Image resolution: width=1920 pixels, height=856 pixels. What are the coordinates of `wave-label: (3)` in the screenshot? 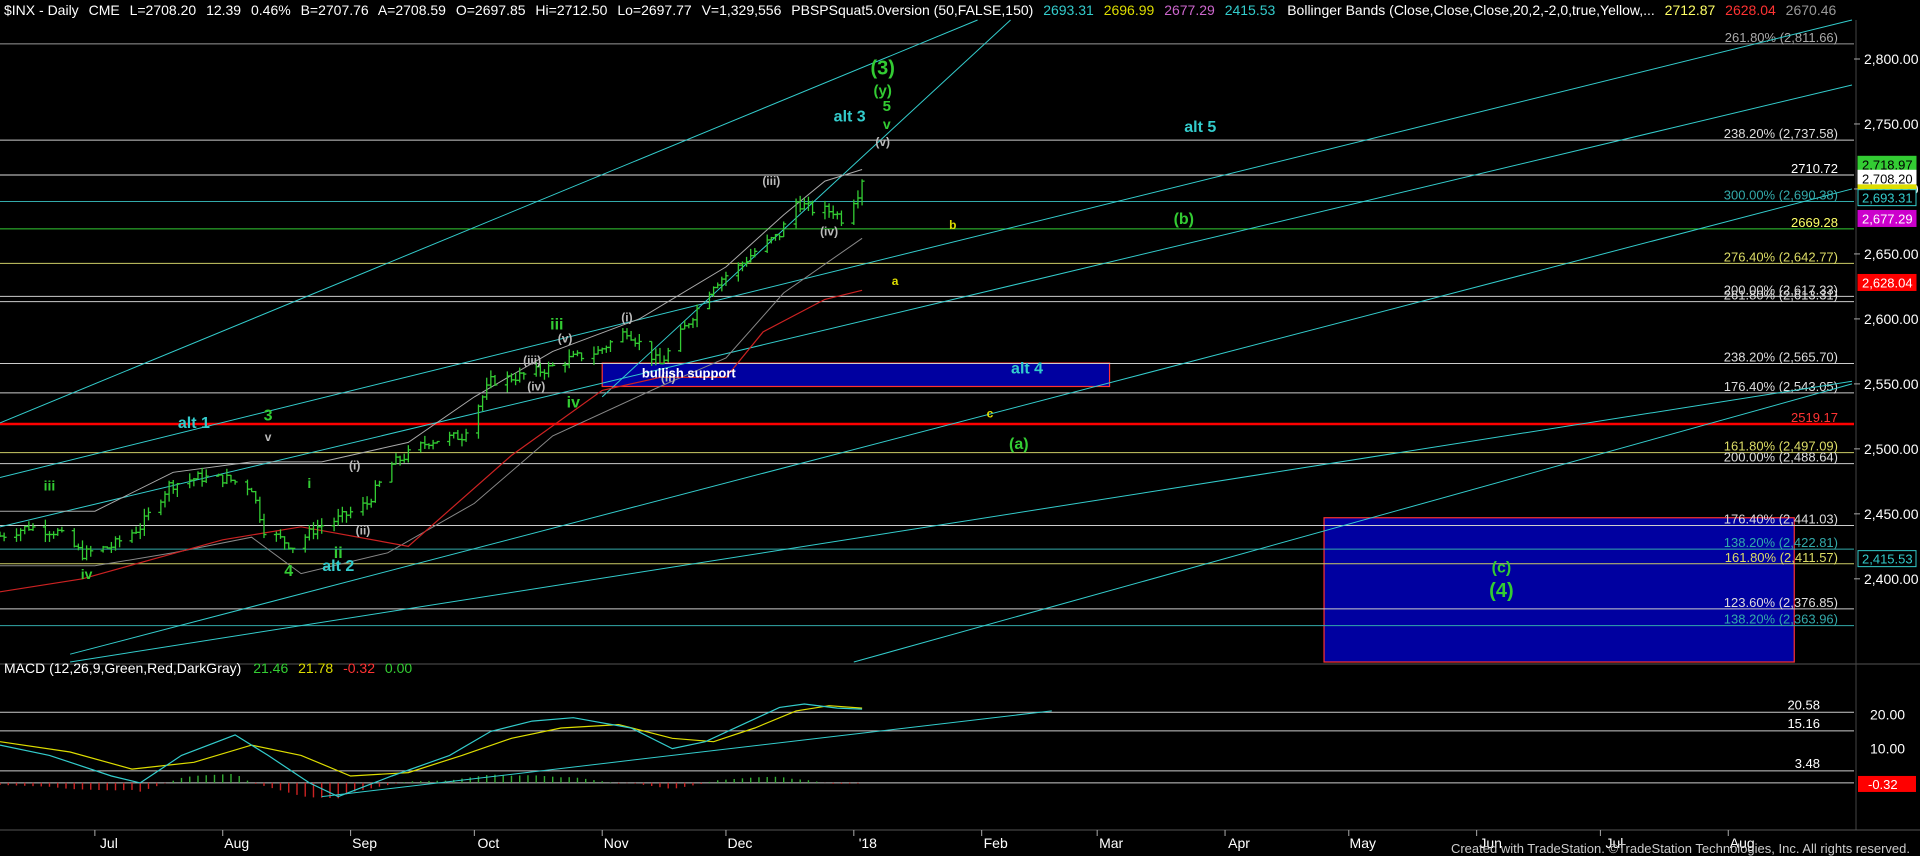 It's located at (882, 69).